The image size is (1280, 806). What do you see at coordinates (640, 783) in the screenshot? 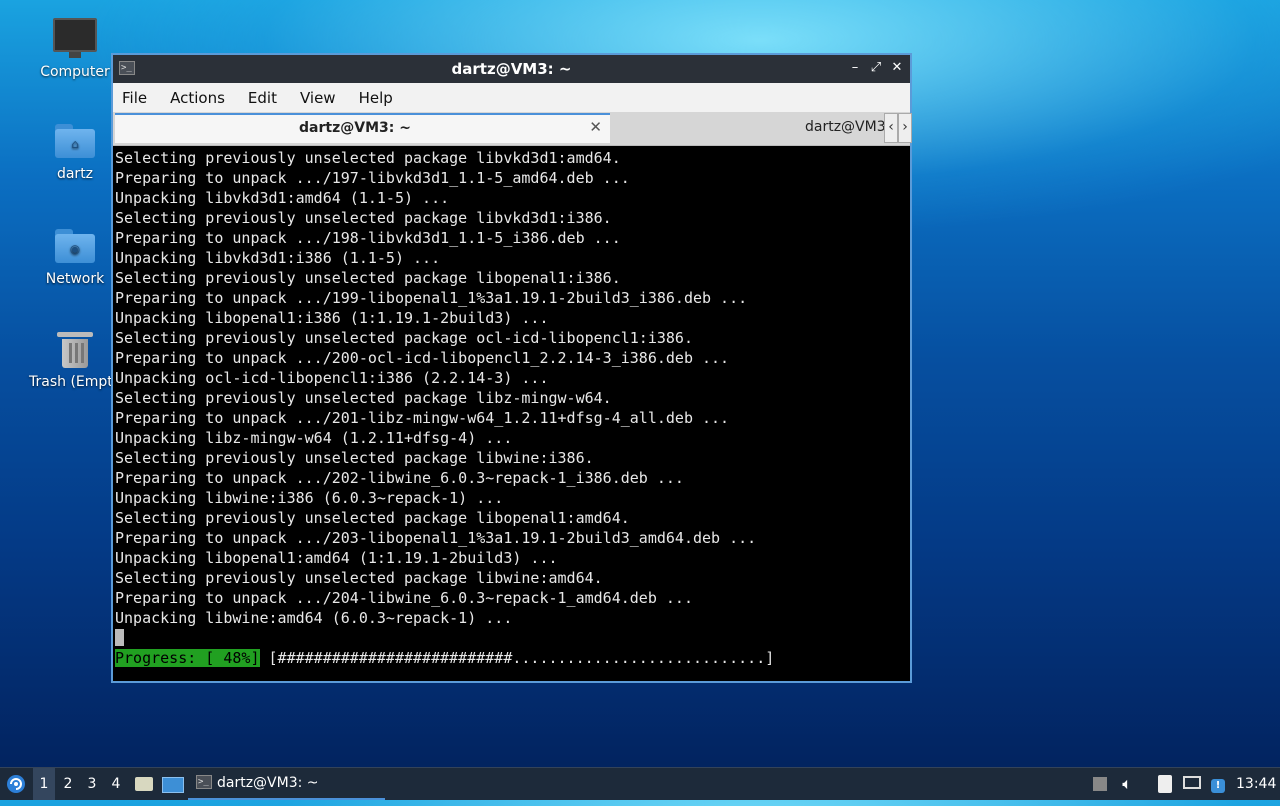
I see `taskbar: 1 2 3 4 >_ dartz@VM3: ~ 🔈︎ ! 13:44` at bounding box center [640, 783].